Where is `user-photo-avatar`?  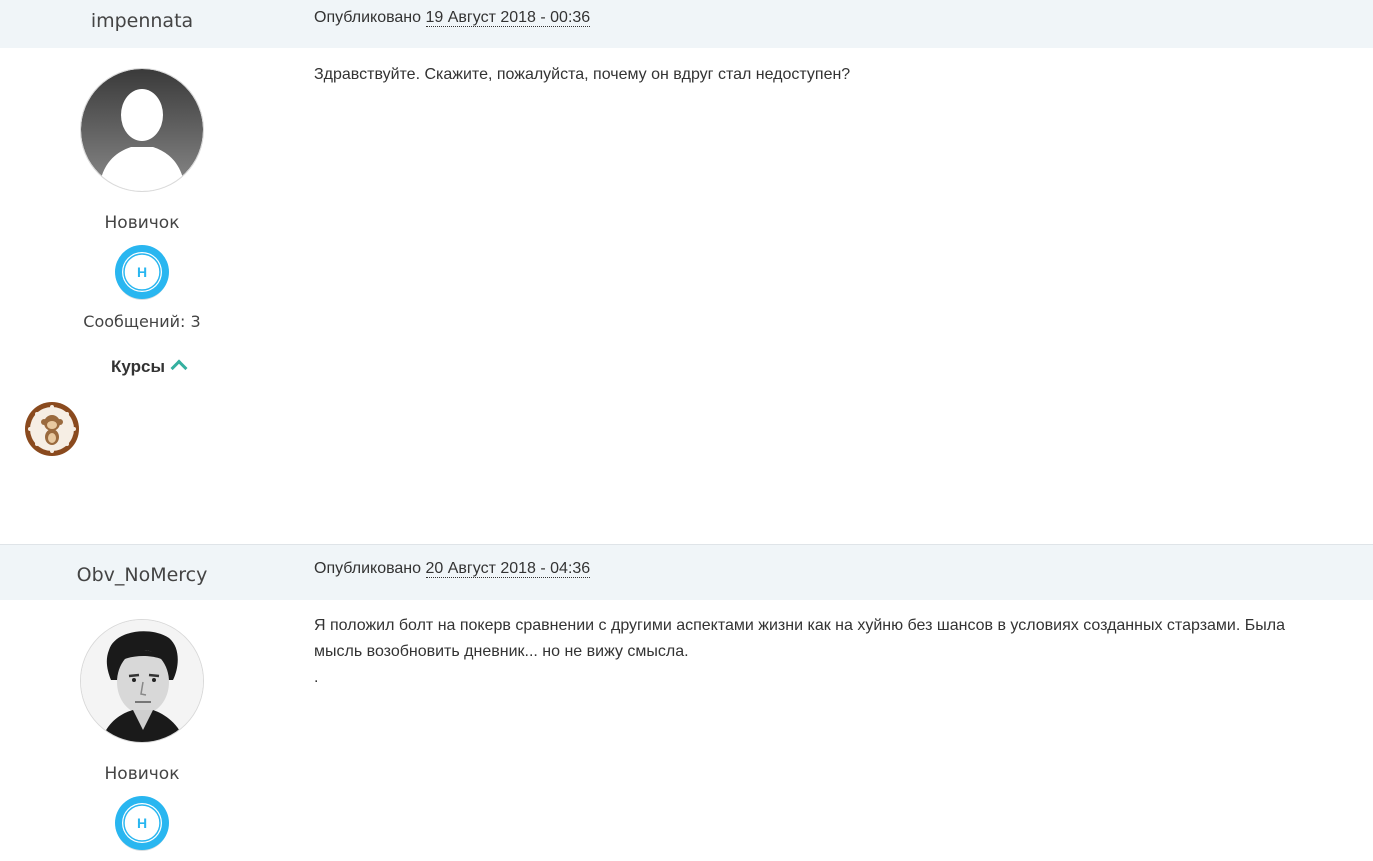
user-photo-avatar is located at coordinates (142, 681).